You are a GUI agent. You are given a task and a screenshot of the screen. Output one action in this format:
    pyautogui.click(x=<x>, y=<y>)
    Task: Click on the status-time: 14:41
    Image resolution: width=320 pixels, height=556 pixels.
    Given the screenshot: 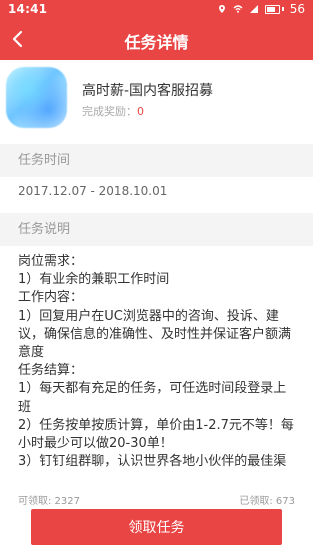 What is the action you would take?
    pyautogui.click(x=28, y=9)
    